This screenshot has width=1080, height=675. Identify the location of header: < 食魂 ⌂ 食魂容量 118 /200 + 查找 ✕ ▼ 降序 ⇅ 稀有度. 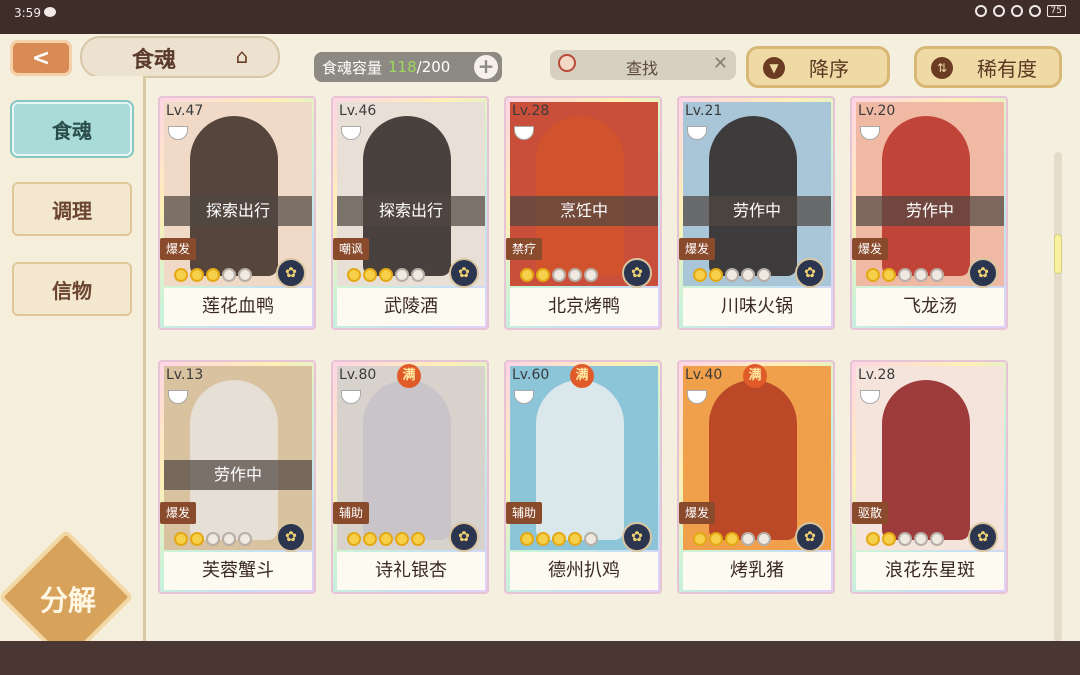
(540, 65).